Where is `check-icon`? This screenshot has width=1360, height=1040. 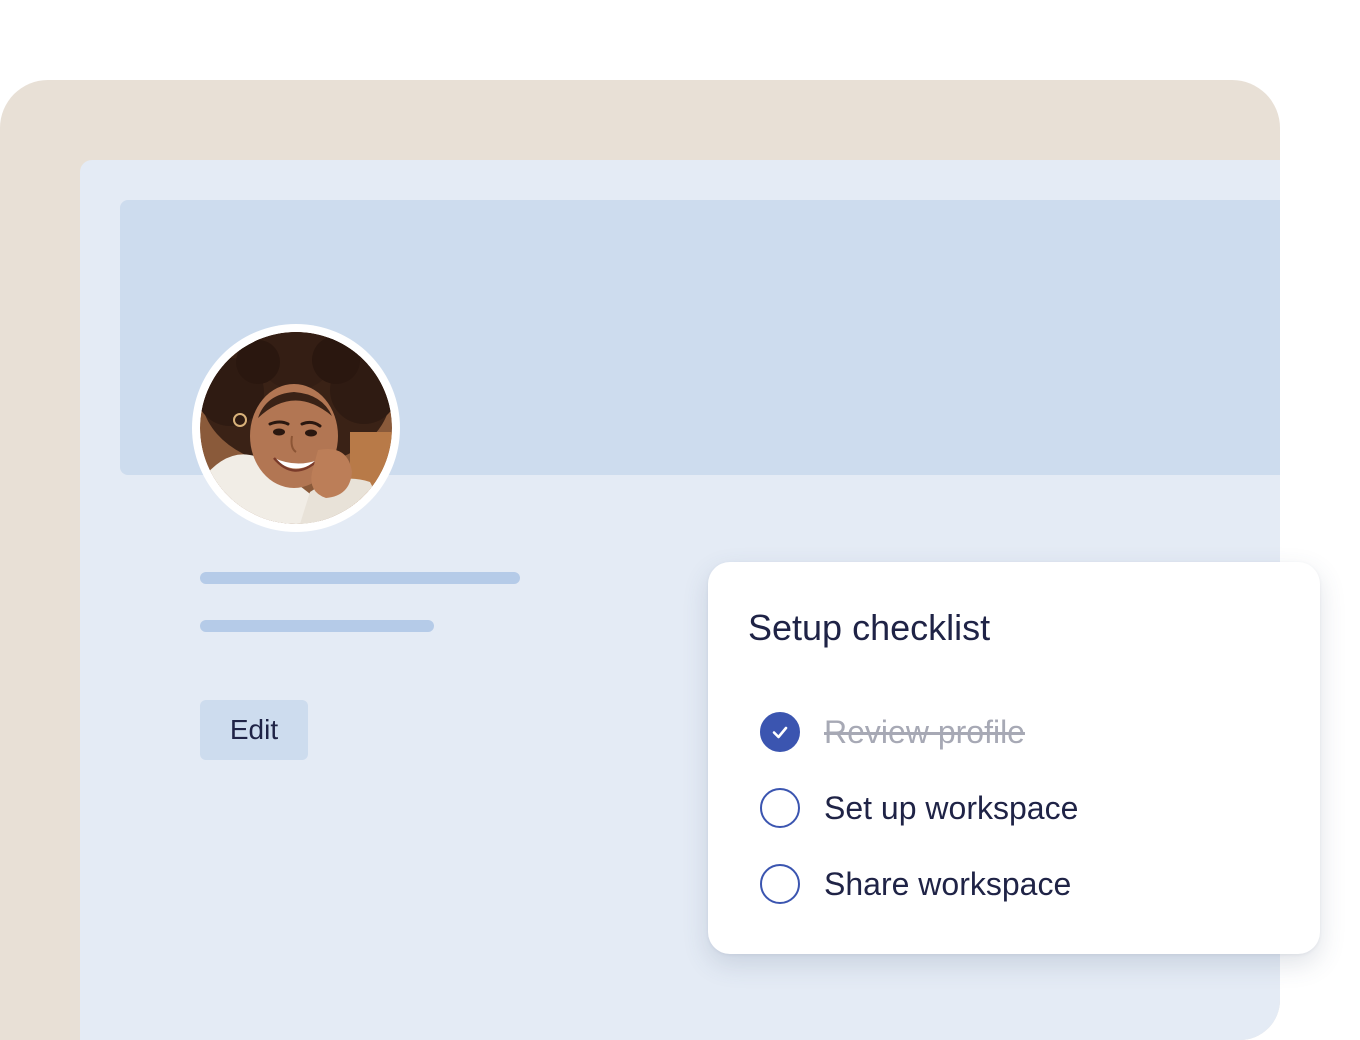
check-icon is located at coordinates (780, 732).